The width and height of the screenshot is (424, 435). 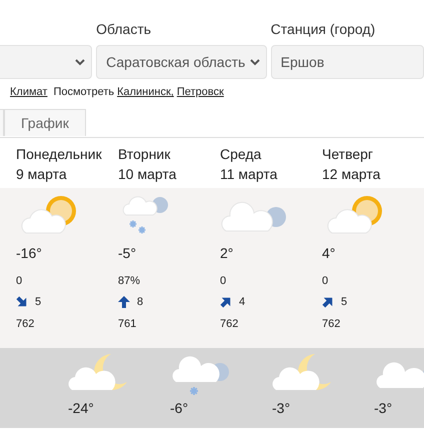 I want to click on date: 9 марта, so click(x=42, y=174).